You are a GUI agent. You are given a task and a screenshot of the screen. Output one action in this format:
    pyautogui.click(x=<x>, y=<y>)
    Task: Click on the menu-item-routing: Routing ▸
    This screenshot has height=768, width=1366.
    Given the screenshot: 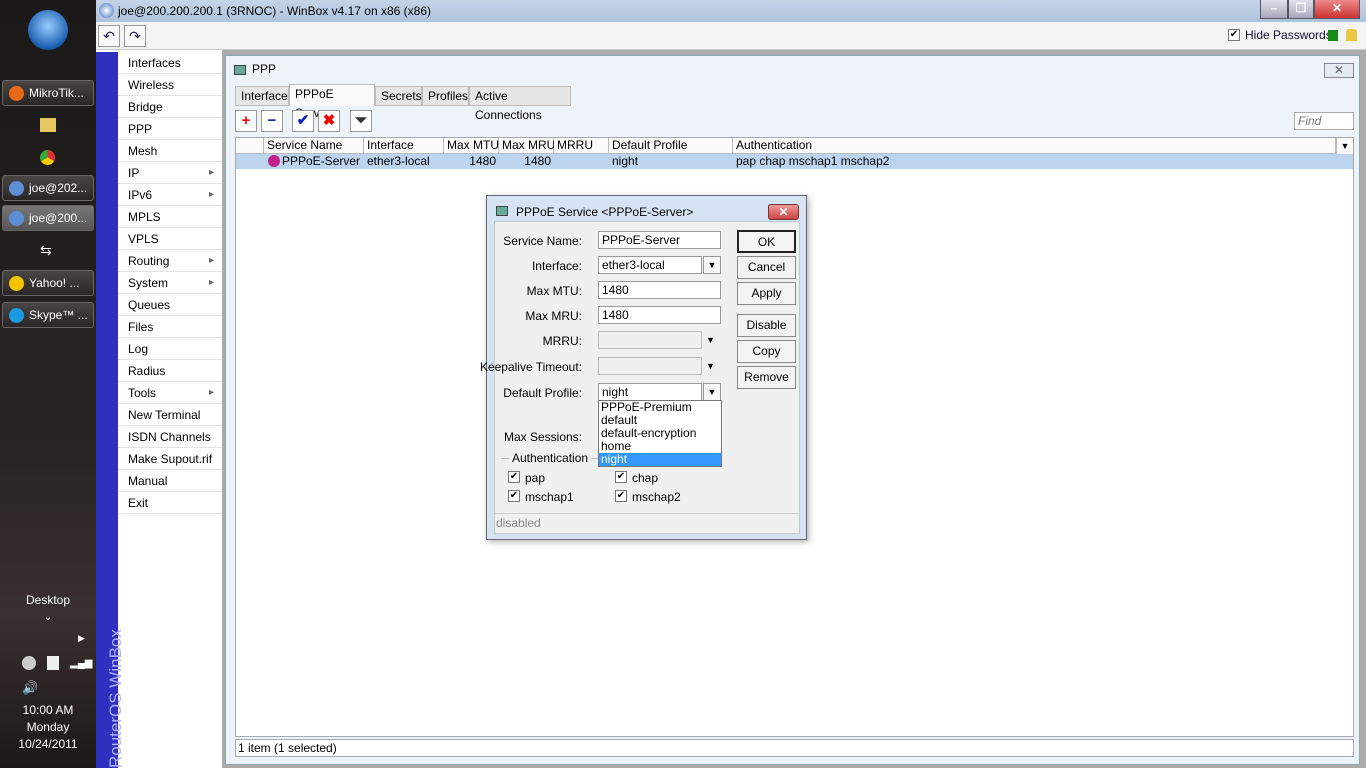 What is the action you would take?
    pyautogui.click(x=170, y=261)
    